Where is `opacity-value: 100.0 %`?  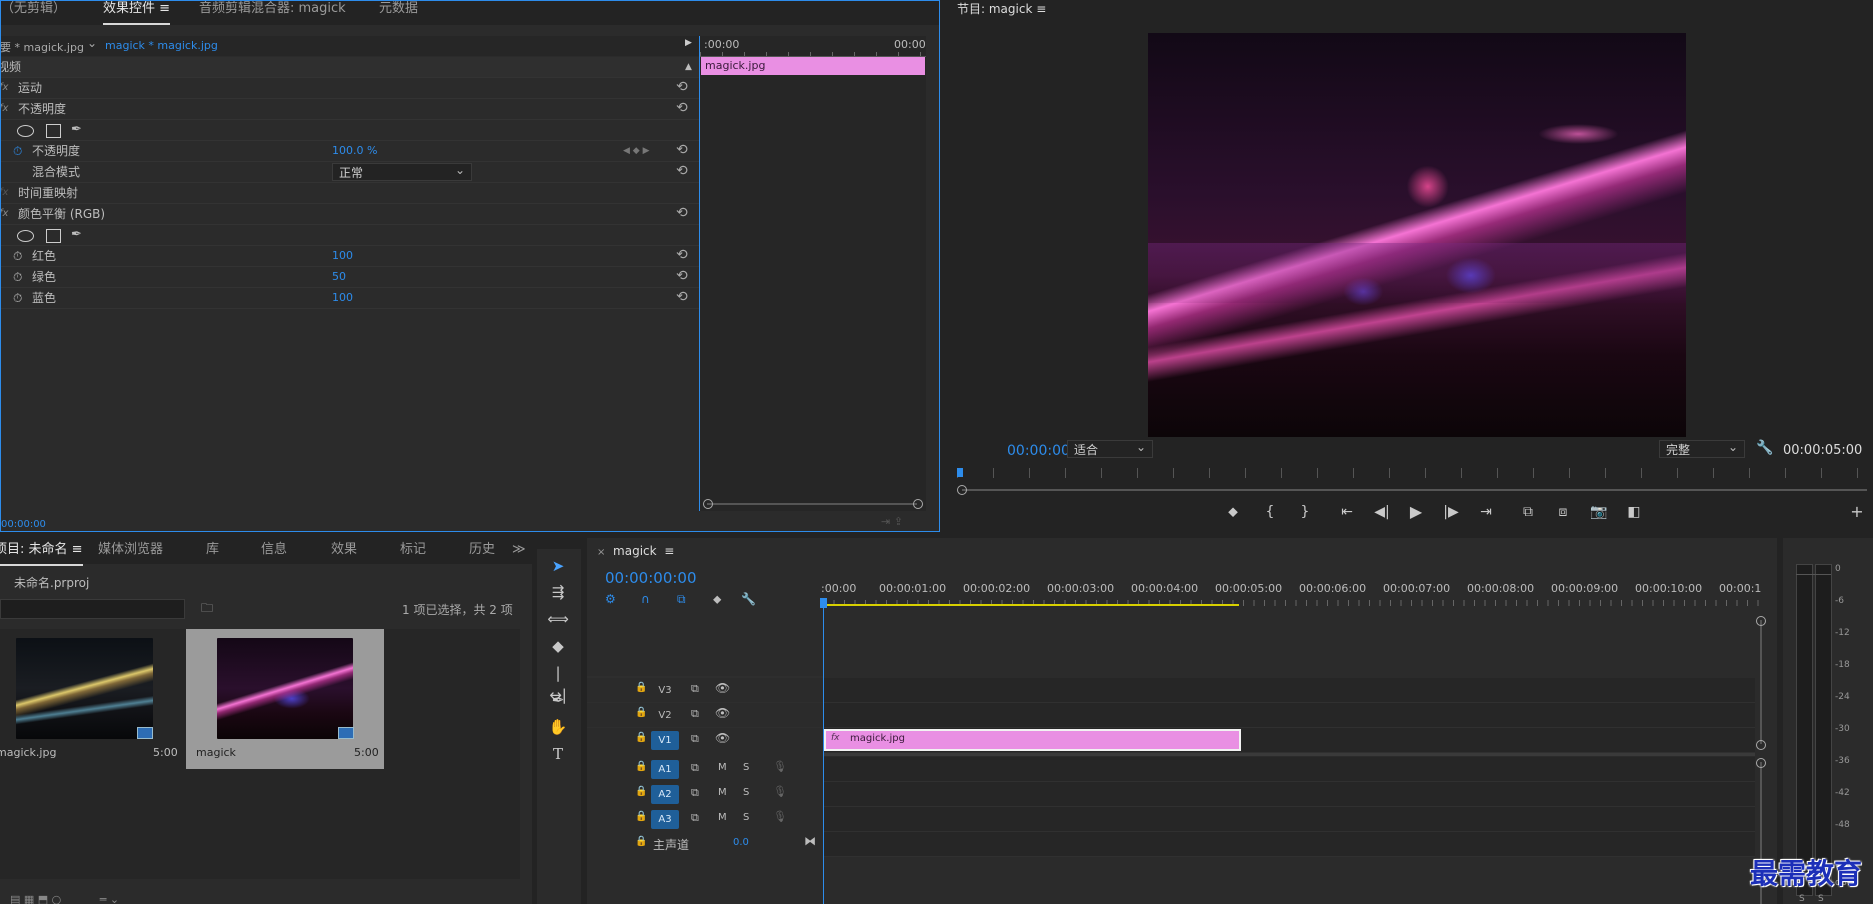 opacity-value: 100.0 % is located at coordinates (354, 151).